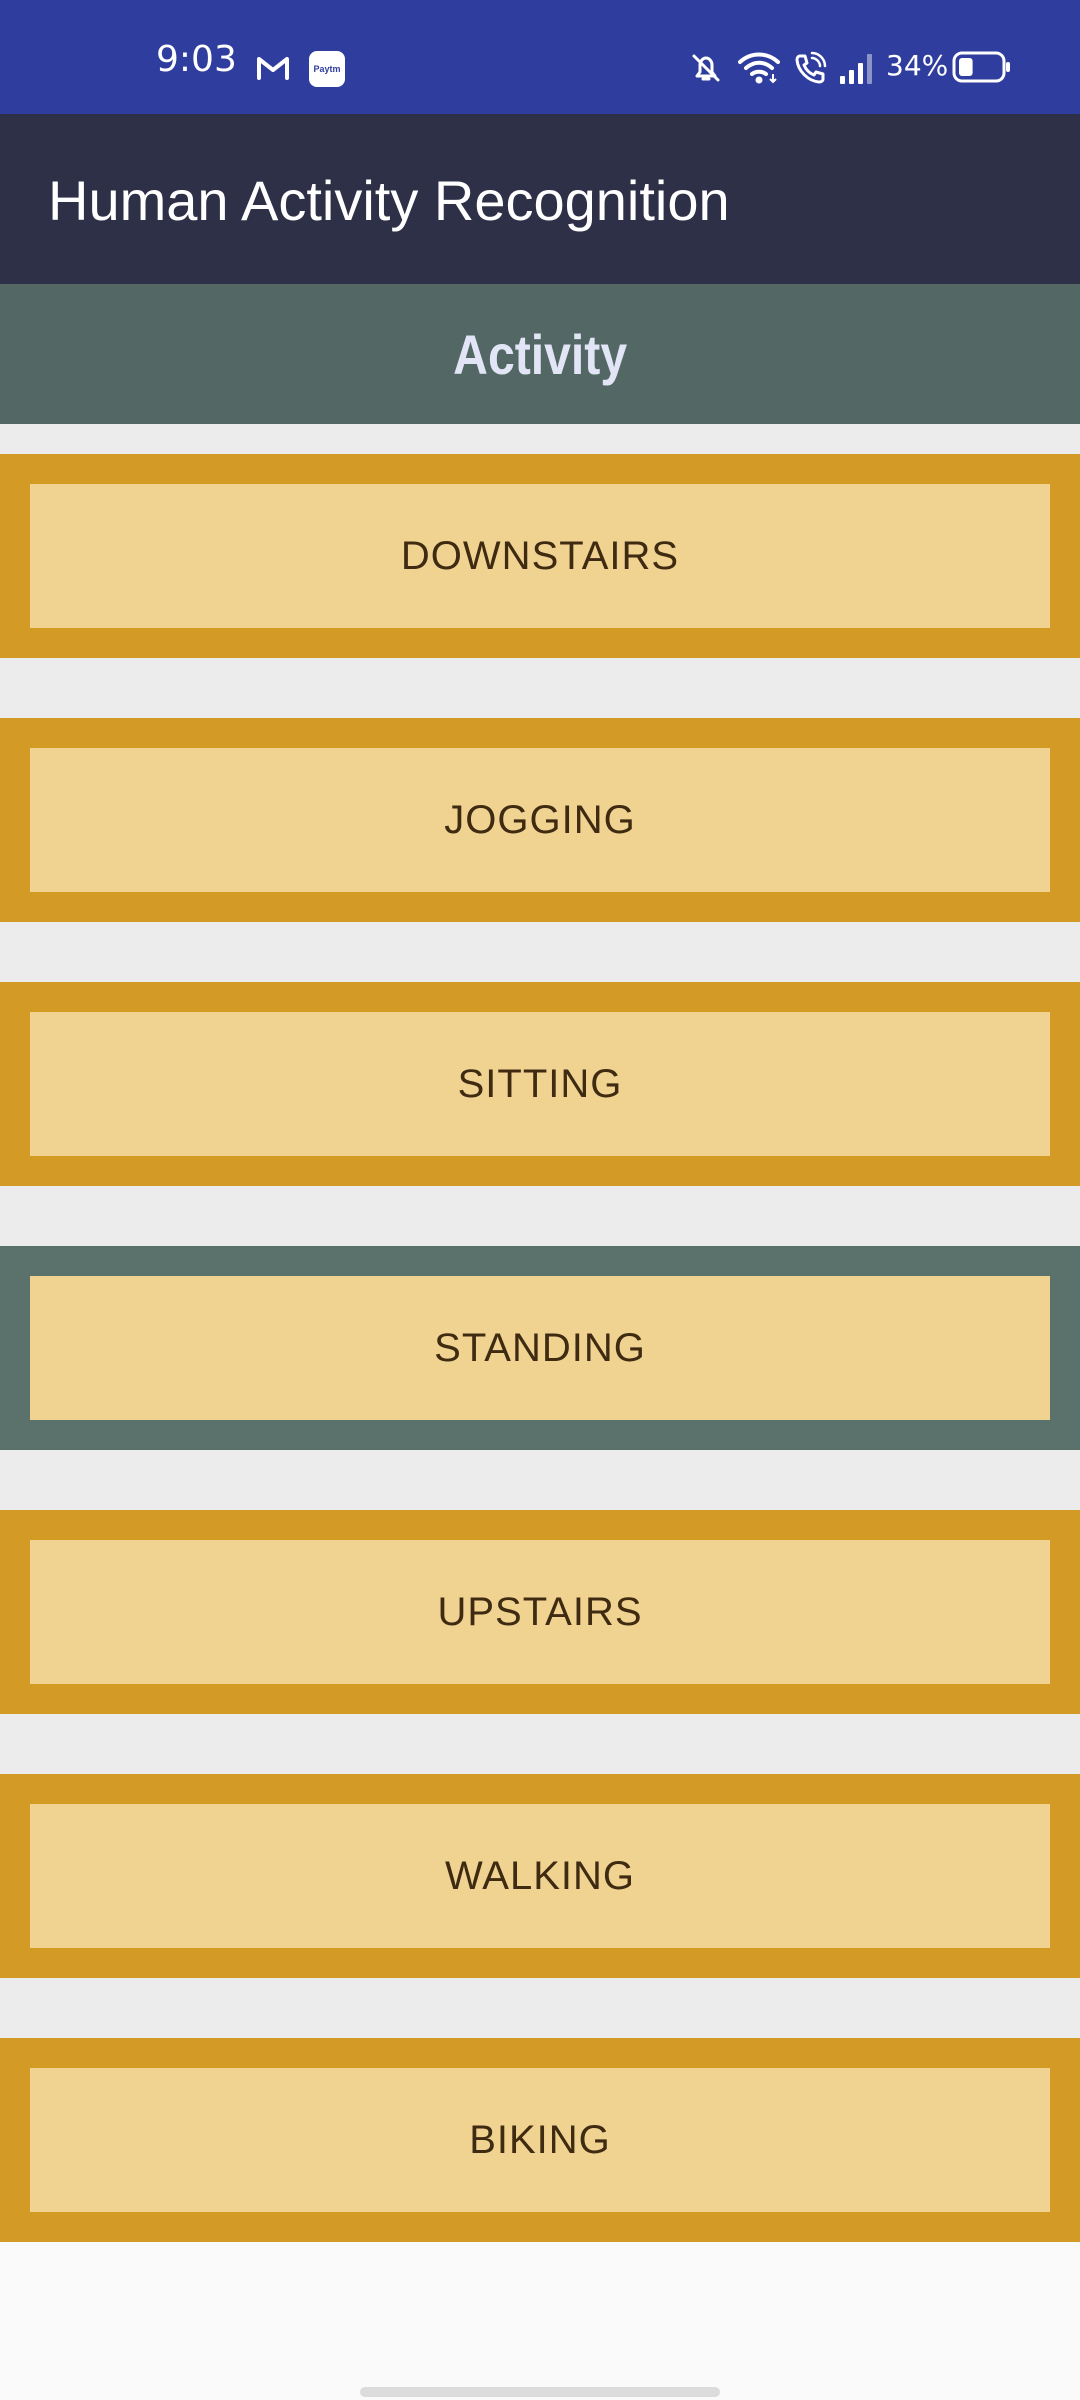 This screenshot has height=2400, width=1080. Describe the element at coordinates (389, 200) in the screenshot. I see `app-title: Human Activity Recognition` at that location.